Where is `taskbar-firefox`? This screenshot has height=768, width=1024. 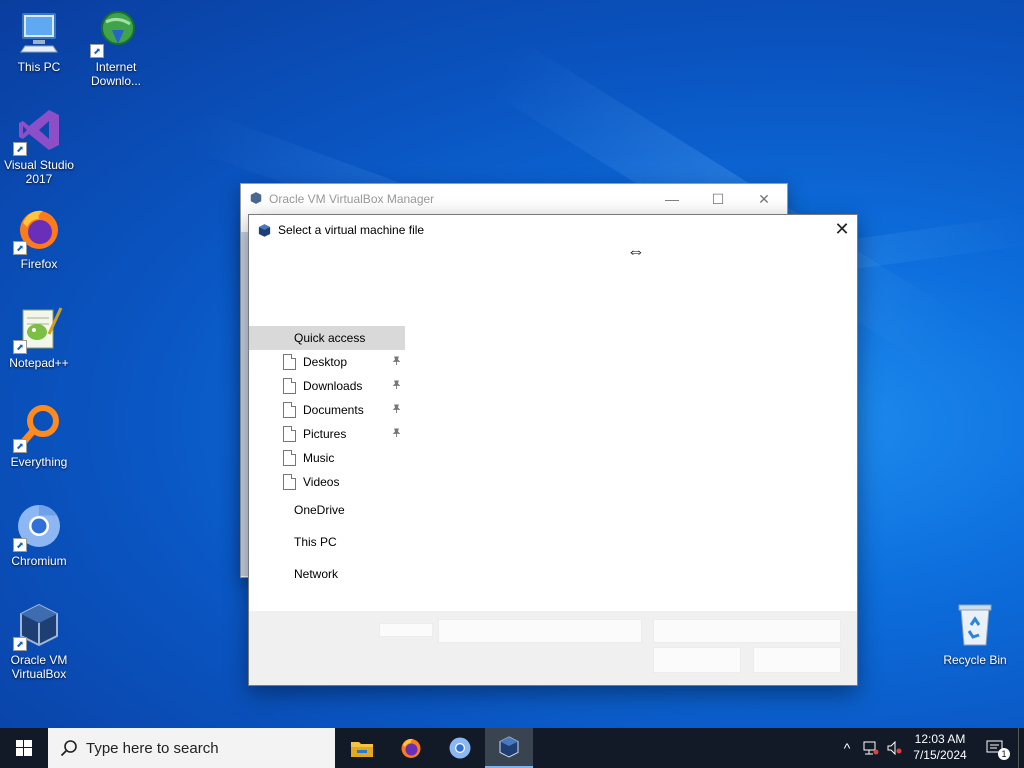 taskbar-firefox is located at coordinates (411, 748).